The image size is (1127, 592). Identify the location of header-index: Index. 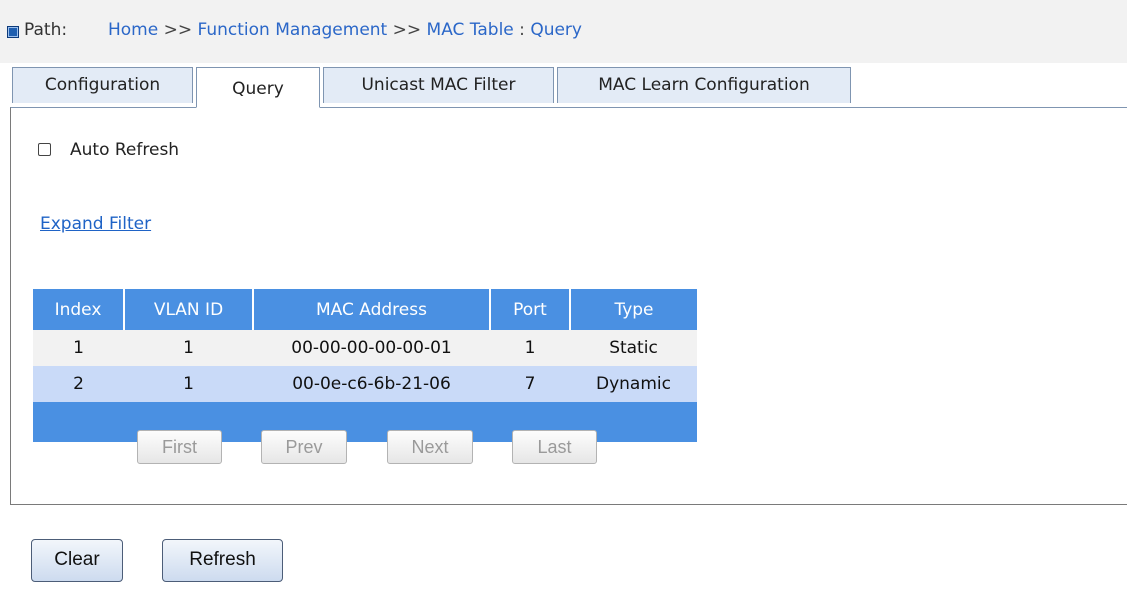
(79, 309).